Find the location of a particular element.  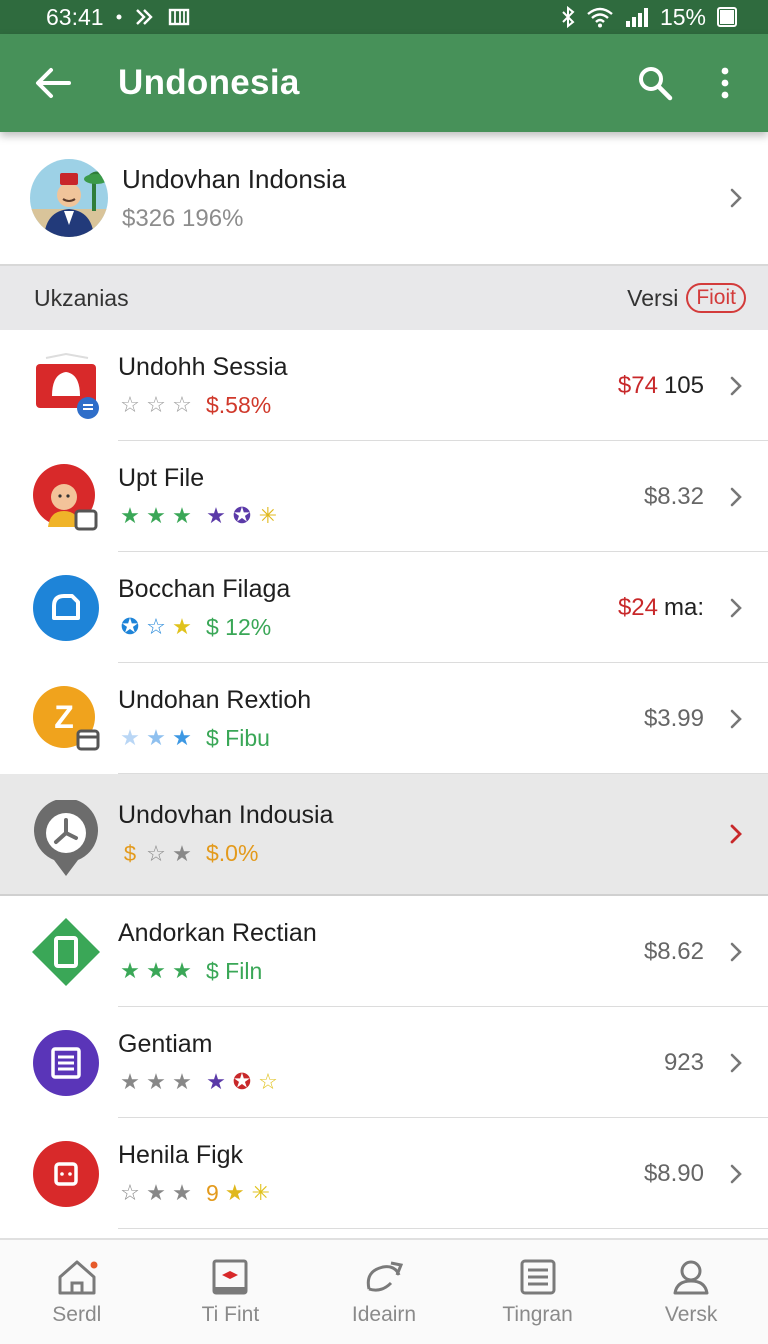

list-item: Bocchan Filaga ✪ ☆ ★ $ 12% $24 ma: is located at coordinates (384, 607).